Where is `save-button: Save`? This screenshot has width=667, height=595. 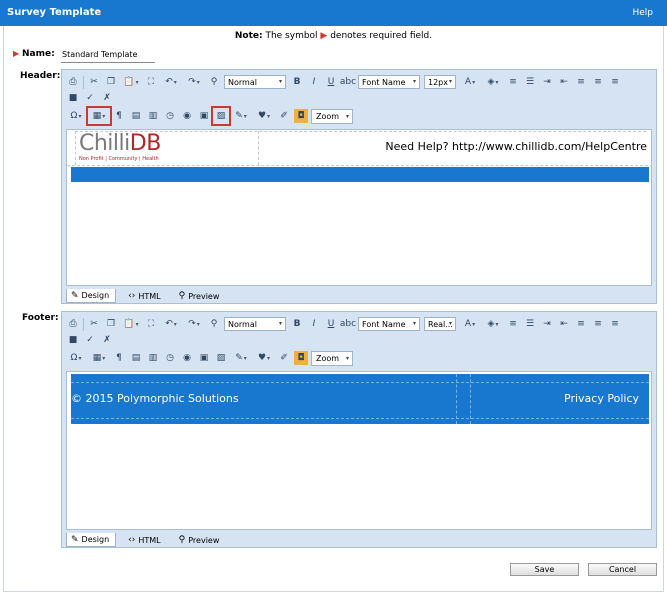 save-button: Save is located at coordinates (544, 569).